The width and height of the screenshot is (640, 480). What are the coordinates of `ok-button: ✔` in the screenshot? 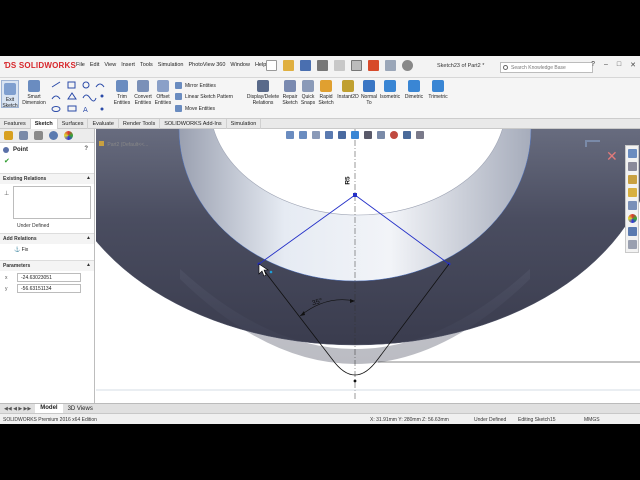 It's located at (47, 165).